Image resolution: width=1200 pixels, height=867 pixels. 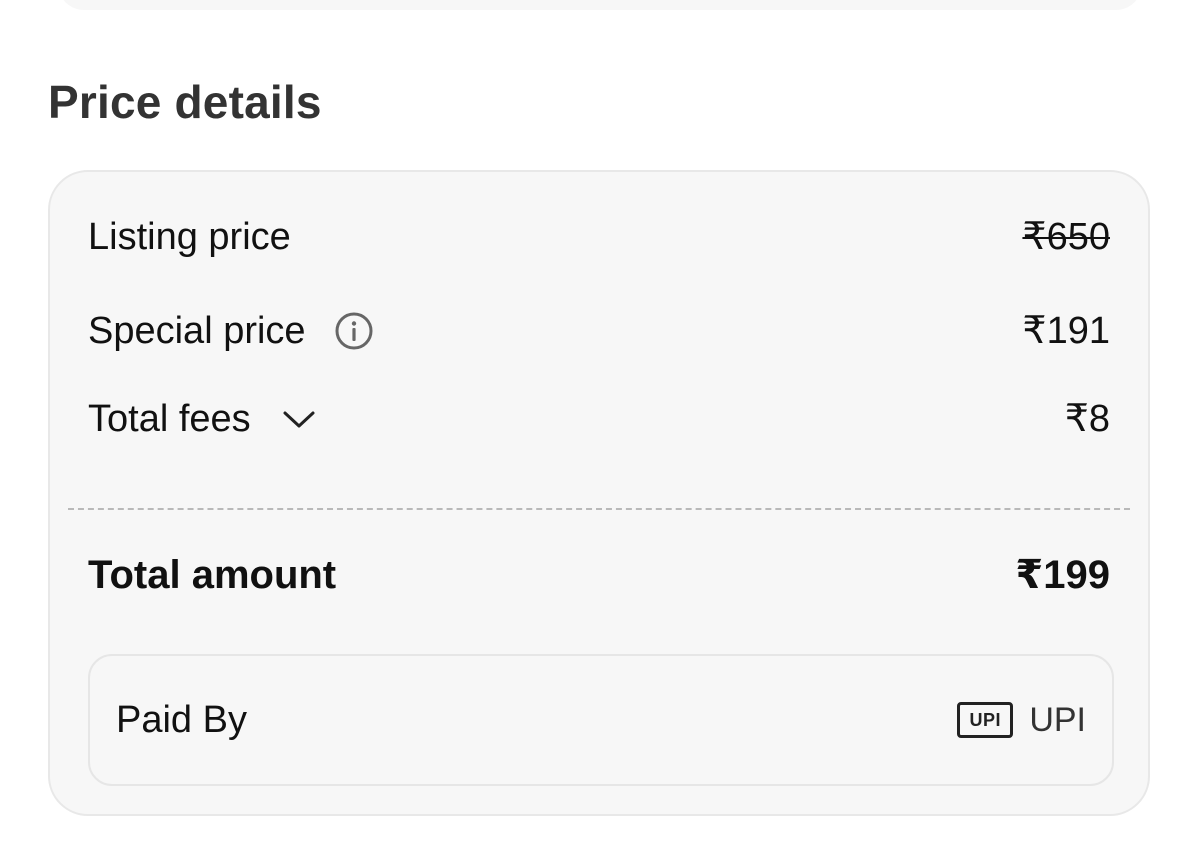 I want to click on total-fees-label-group: Total fees, so click(x=202, y=419).